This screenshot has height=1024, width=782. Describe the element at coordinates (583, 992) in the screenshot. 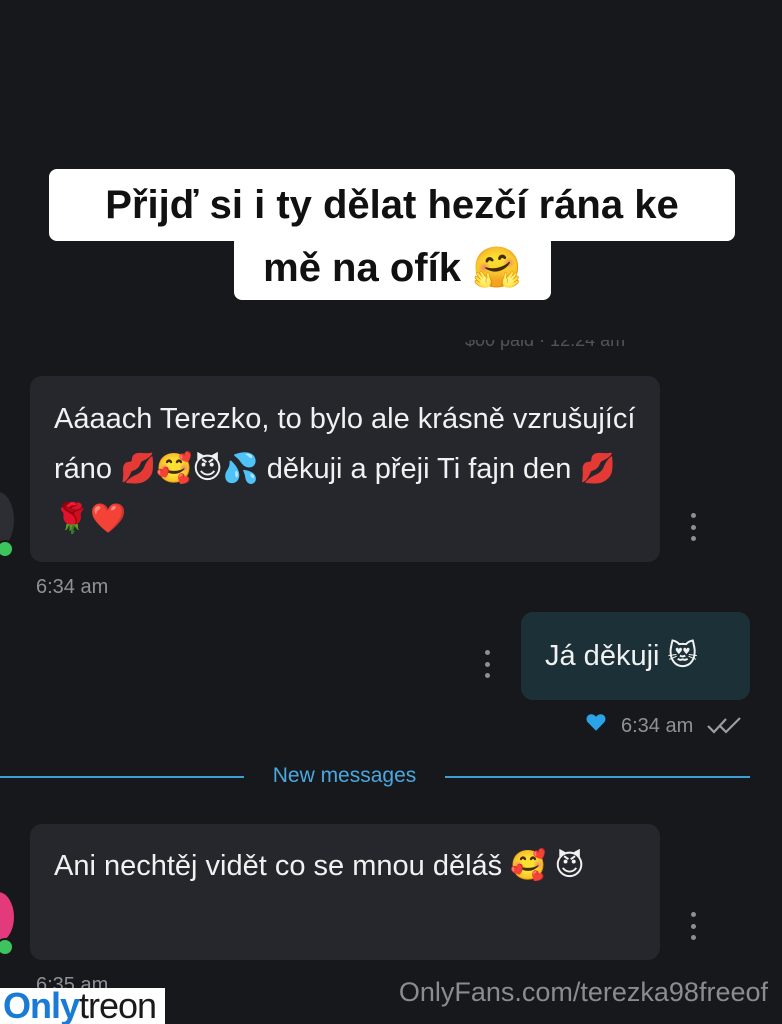

I see `watermark-text: OnlyFans.com/terezka98freeof` at that location.